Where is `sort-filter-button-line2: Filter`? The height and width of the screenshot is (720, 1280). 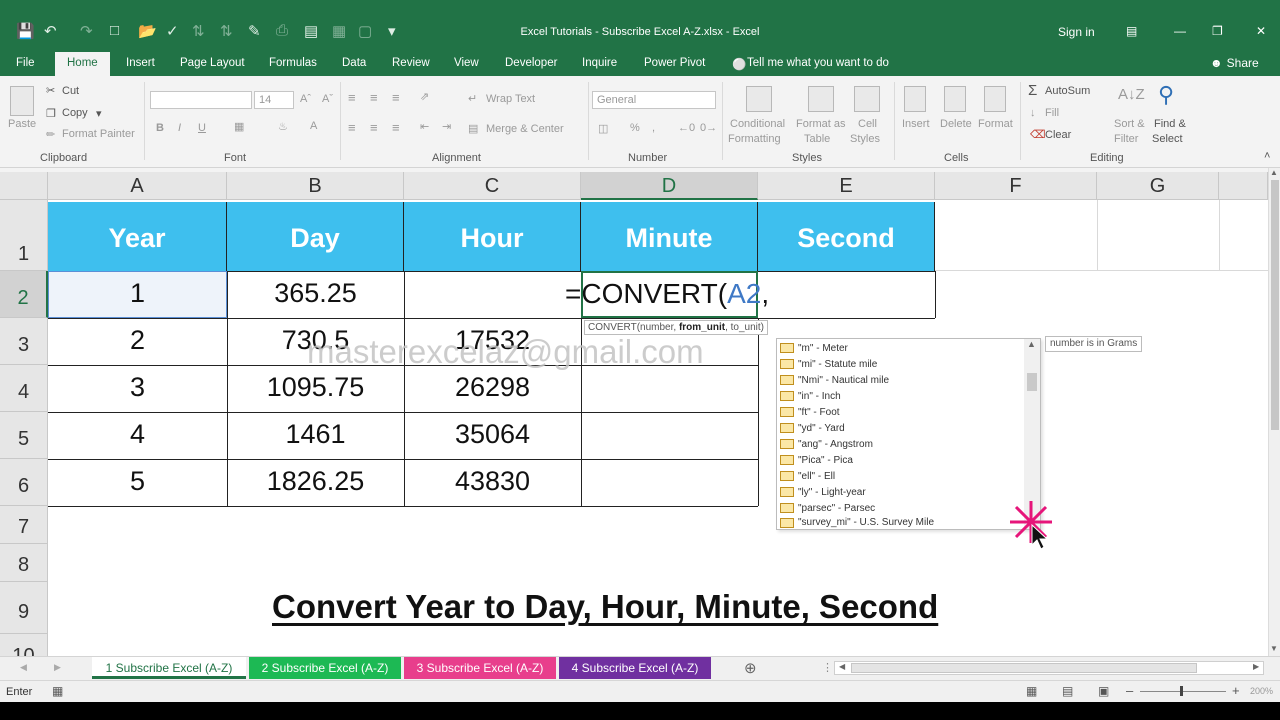
sort-filter-button-line2: Filter is located at coordinates (1126, 139).